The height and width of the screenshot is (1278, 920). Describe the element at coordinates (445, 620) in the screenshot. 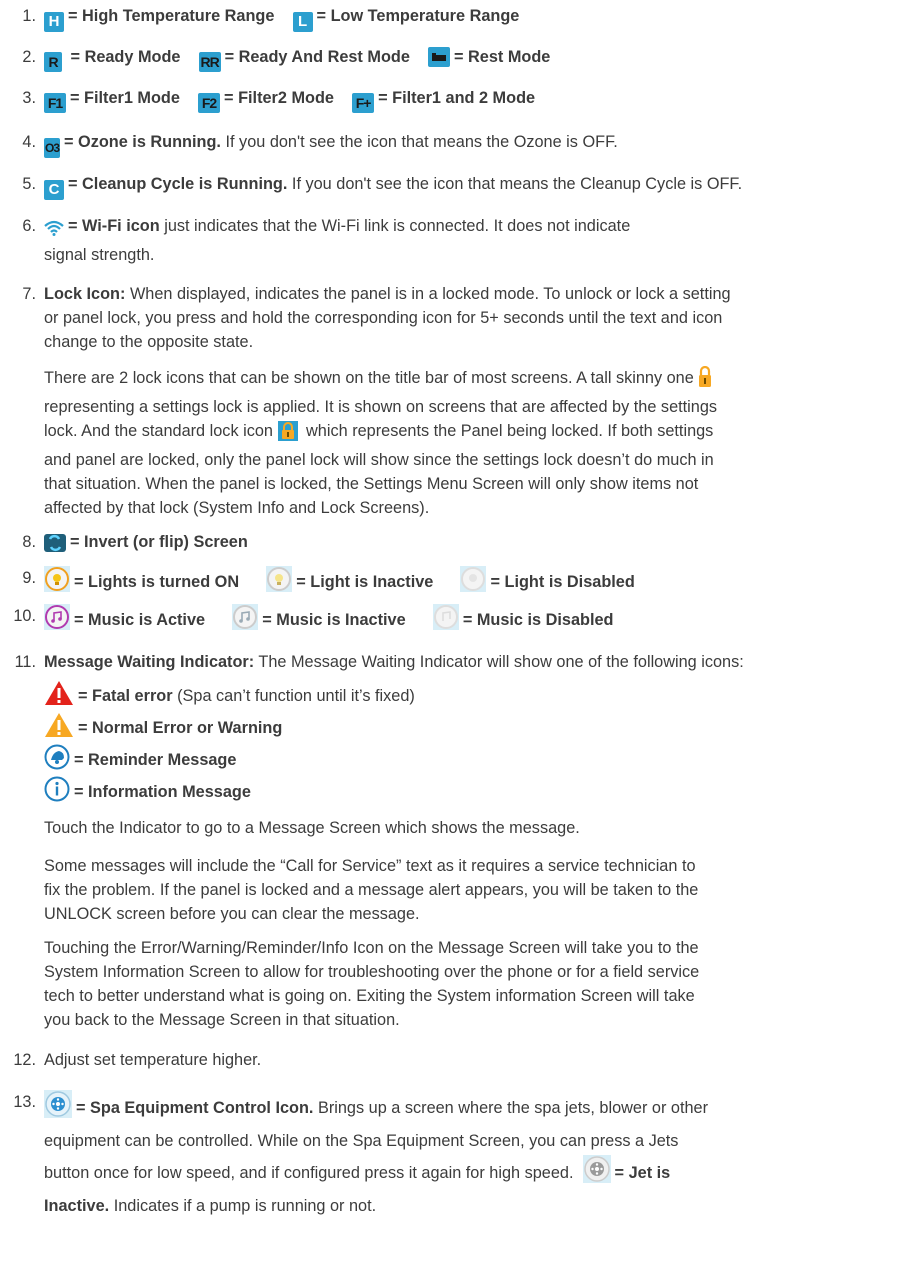

I see `music-disabled-icon` at that location.